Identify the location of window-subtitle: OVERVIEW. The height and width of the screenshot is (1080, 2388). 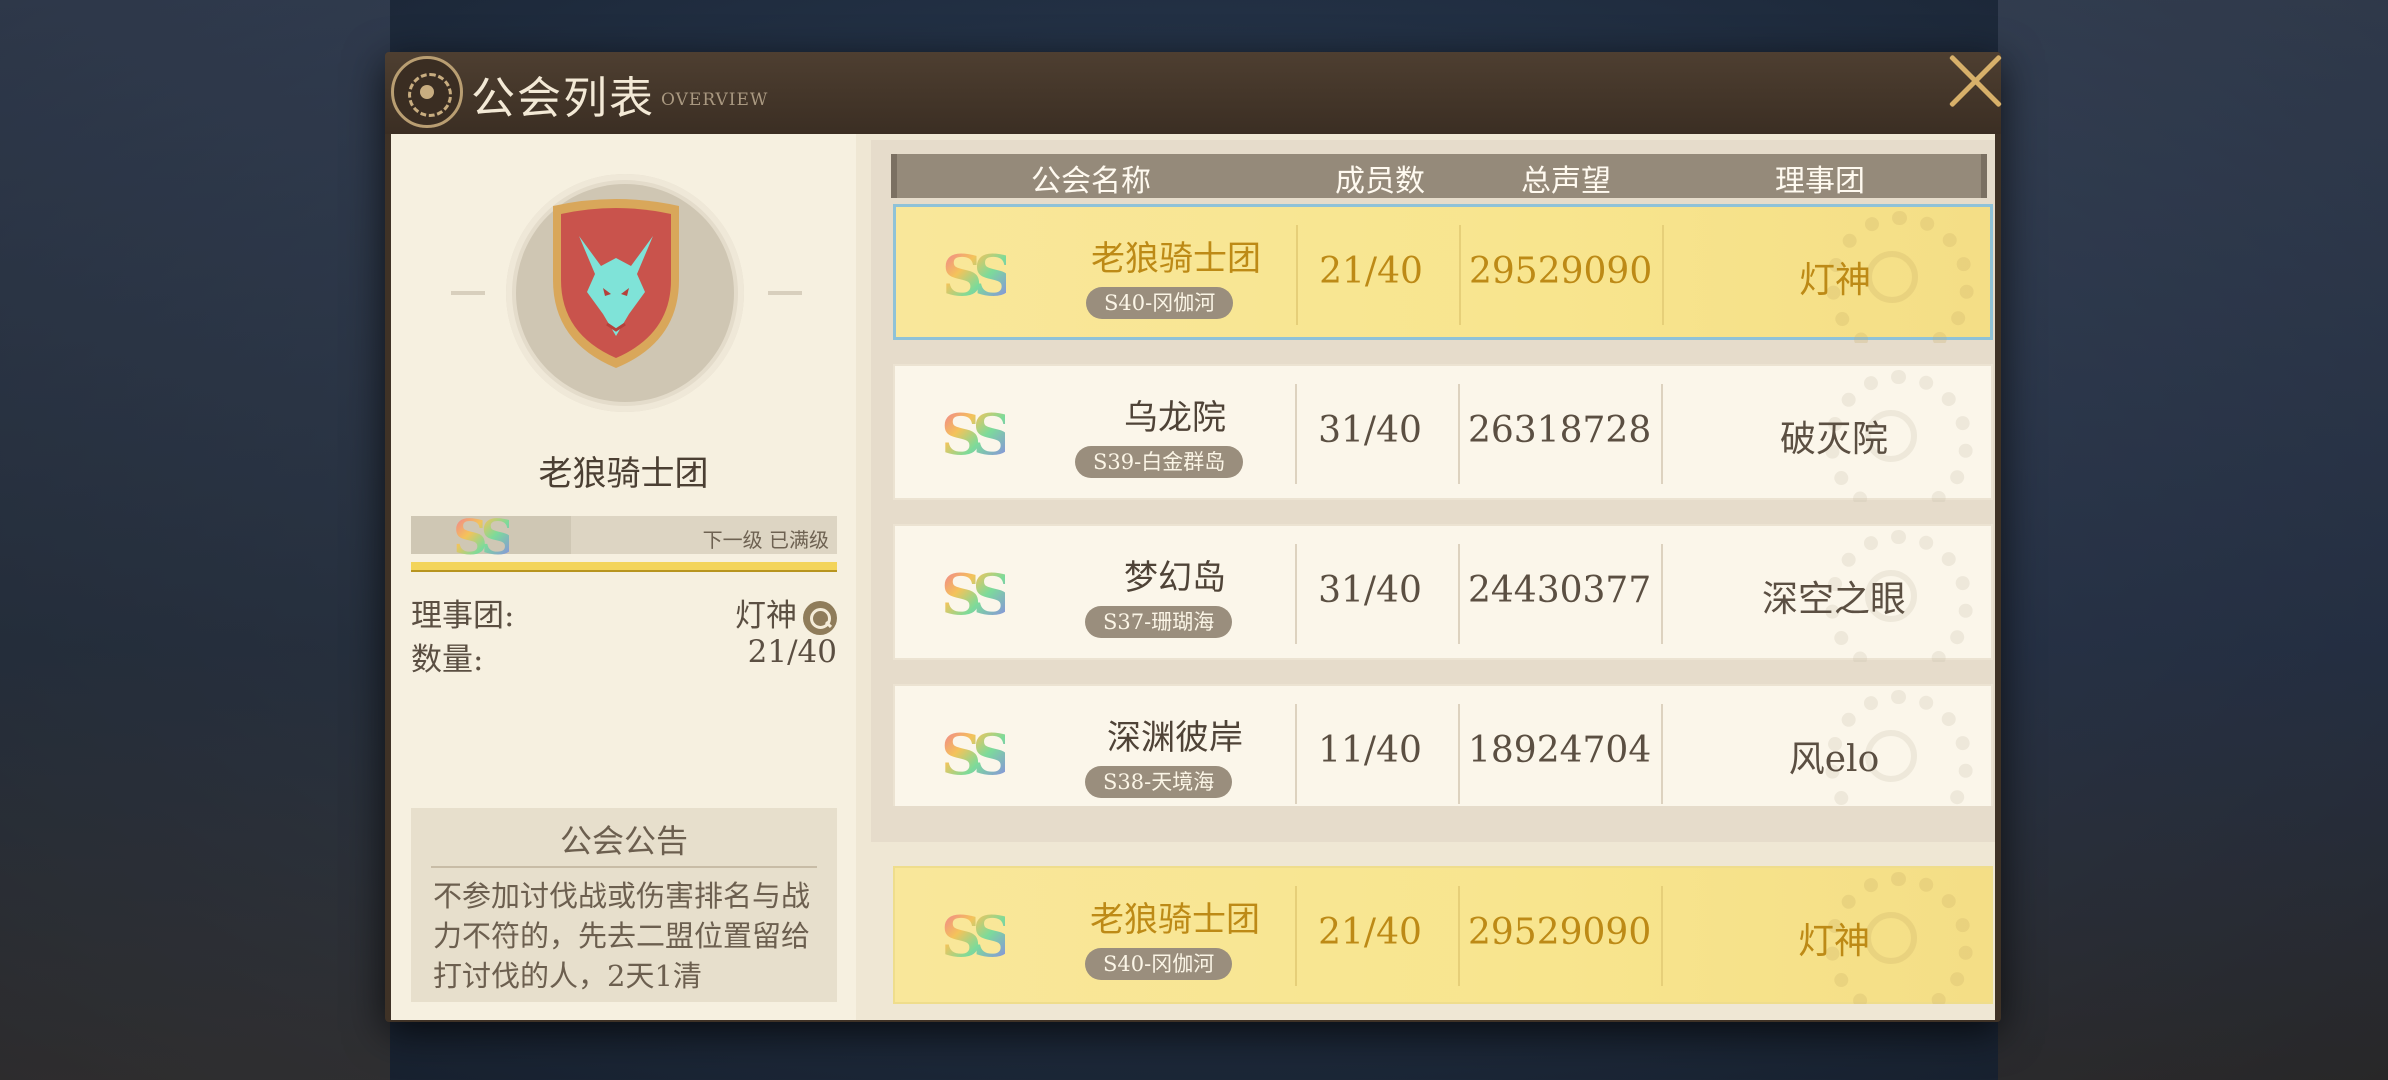
(715, 100).